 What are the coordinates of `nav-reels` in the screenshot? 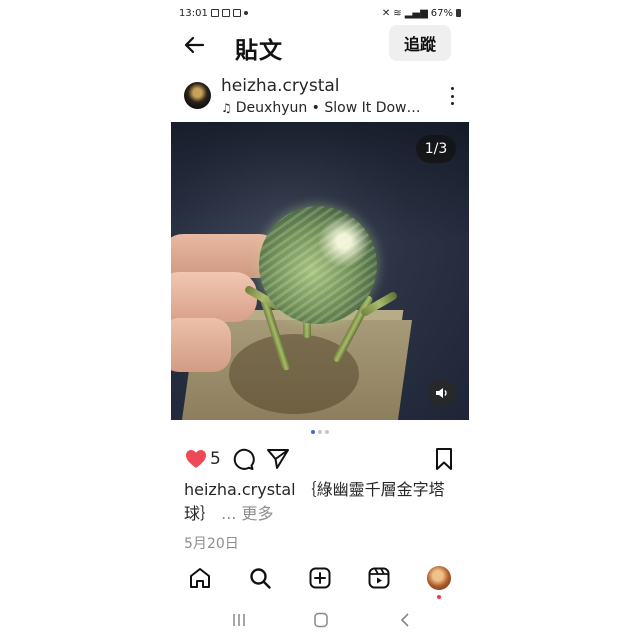 It's located at (379, 578).